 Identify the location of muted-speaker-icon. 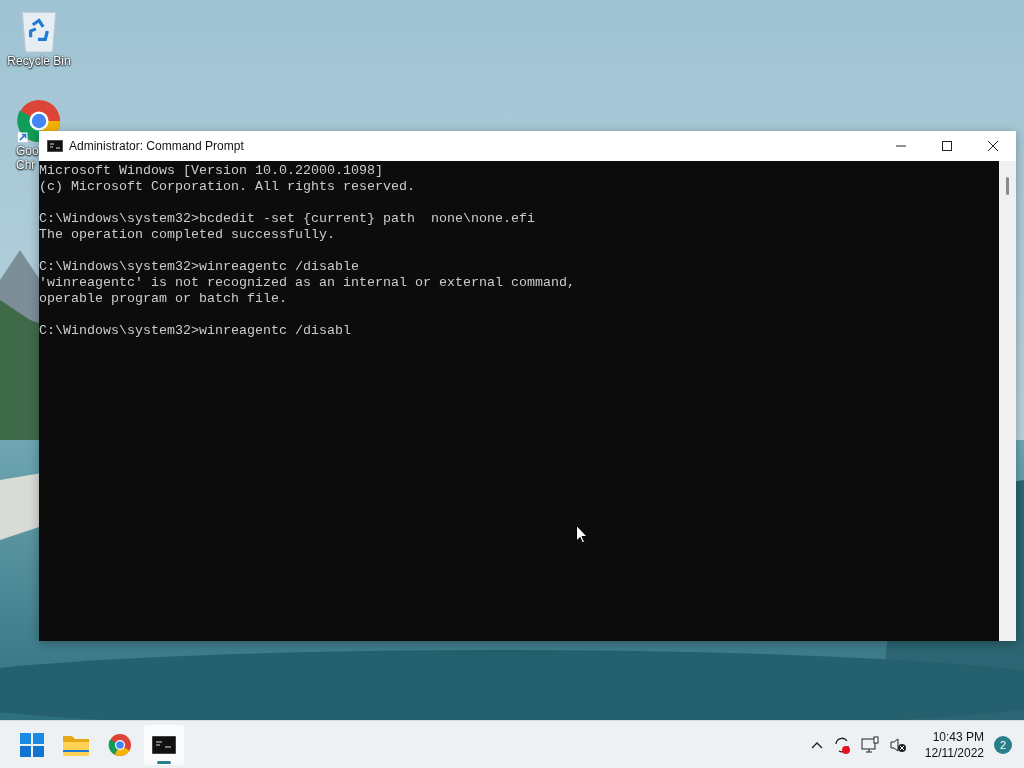
(897, 744).